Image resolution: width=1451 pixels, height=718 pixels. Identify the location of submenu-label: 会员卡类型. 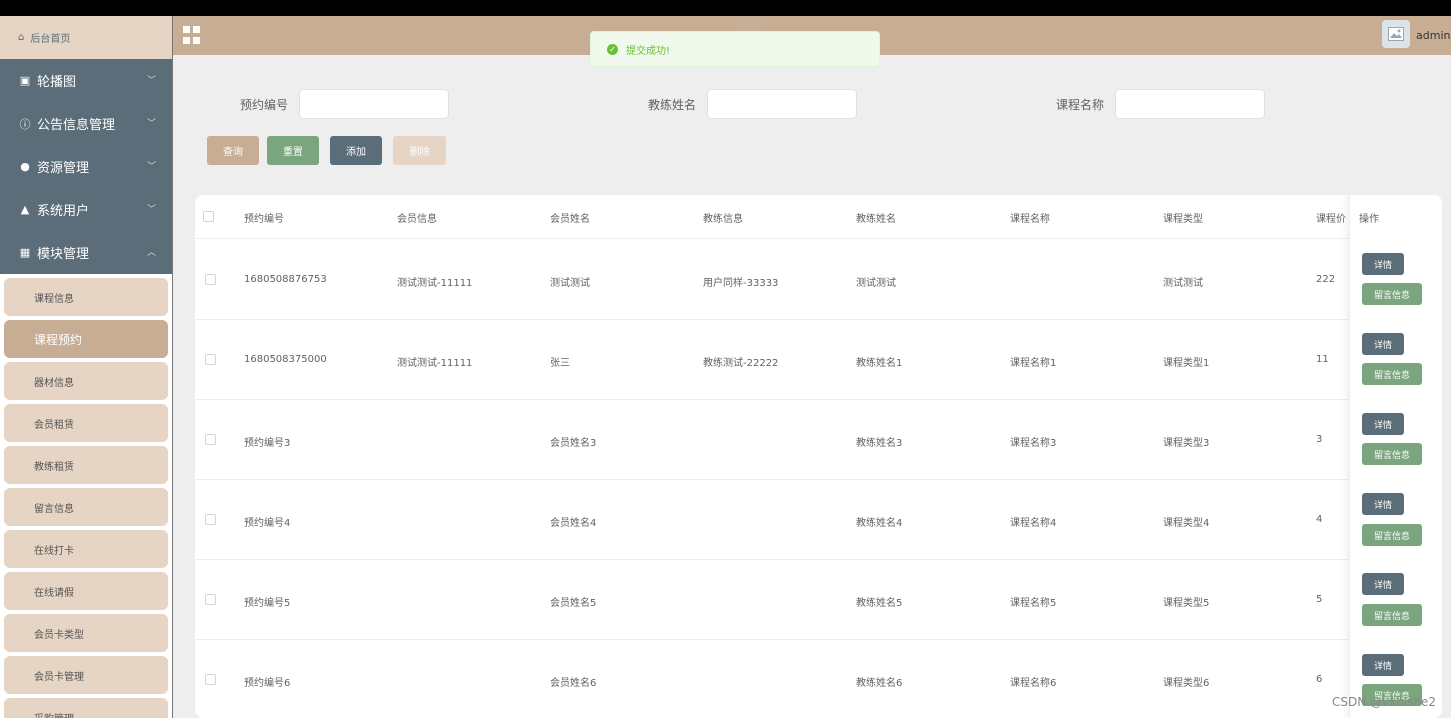
(59, 635).